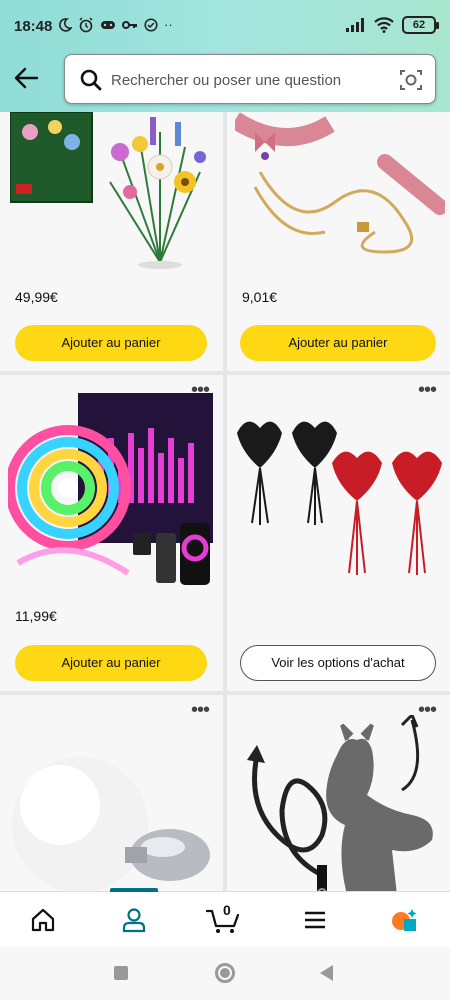 This screenshot has width=450, height=1000. I want to click on home-icon, so click(43, 920).